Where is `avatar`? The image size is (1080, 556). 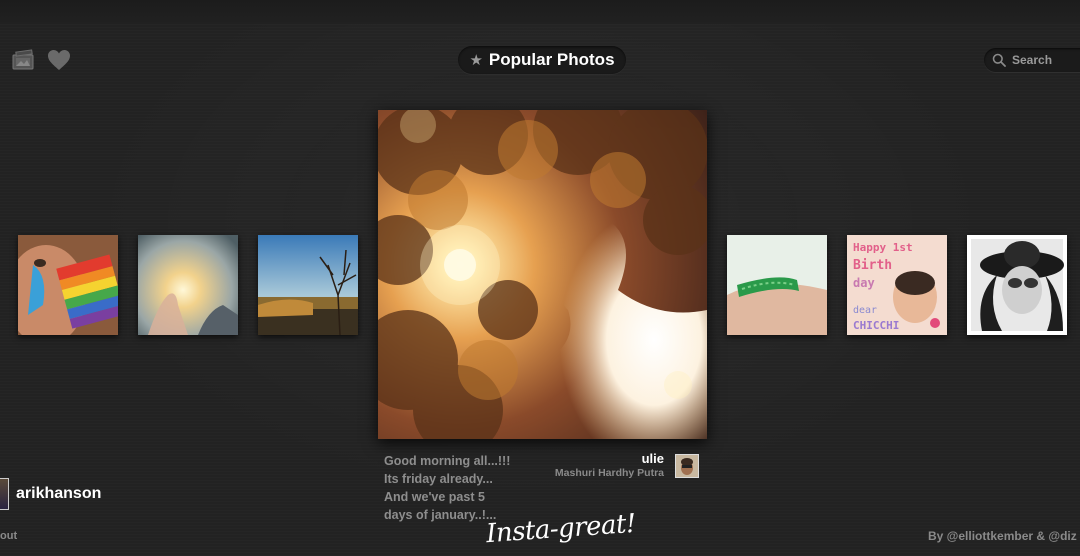
avatar is located at coordinates (4, 494).